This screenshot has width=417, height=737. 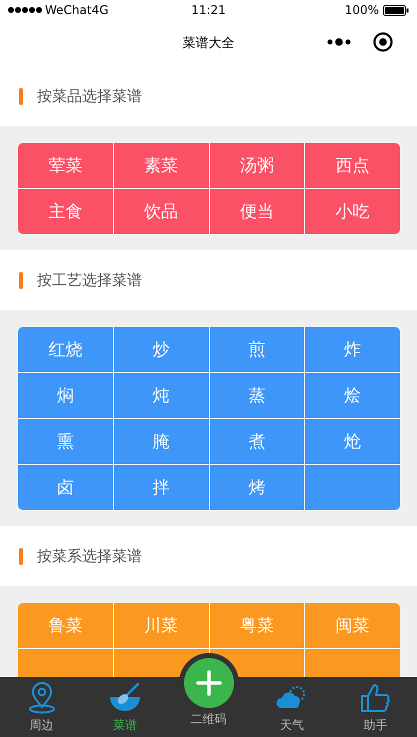 I want to click on clock-text: 11:21, so click(x=208, y=10).